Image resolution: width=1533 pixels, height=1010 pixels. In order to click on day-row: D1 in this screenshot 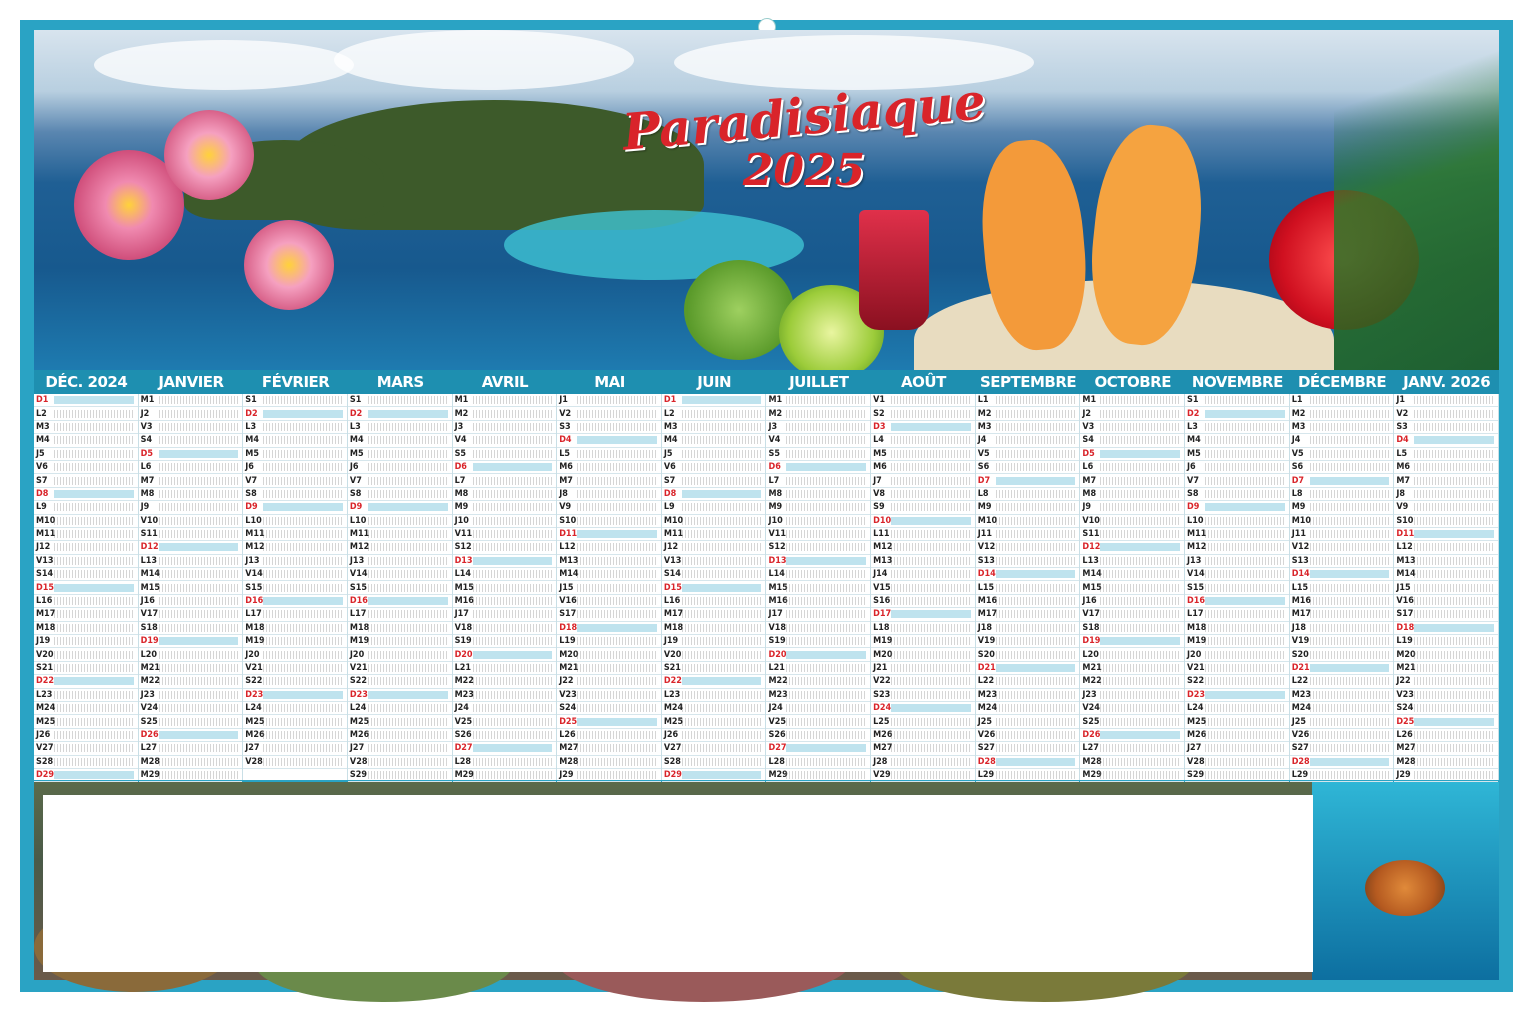, I will do `click(713, 401)`.